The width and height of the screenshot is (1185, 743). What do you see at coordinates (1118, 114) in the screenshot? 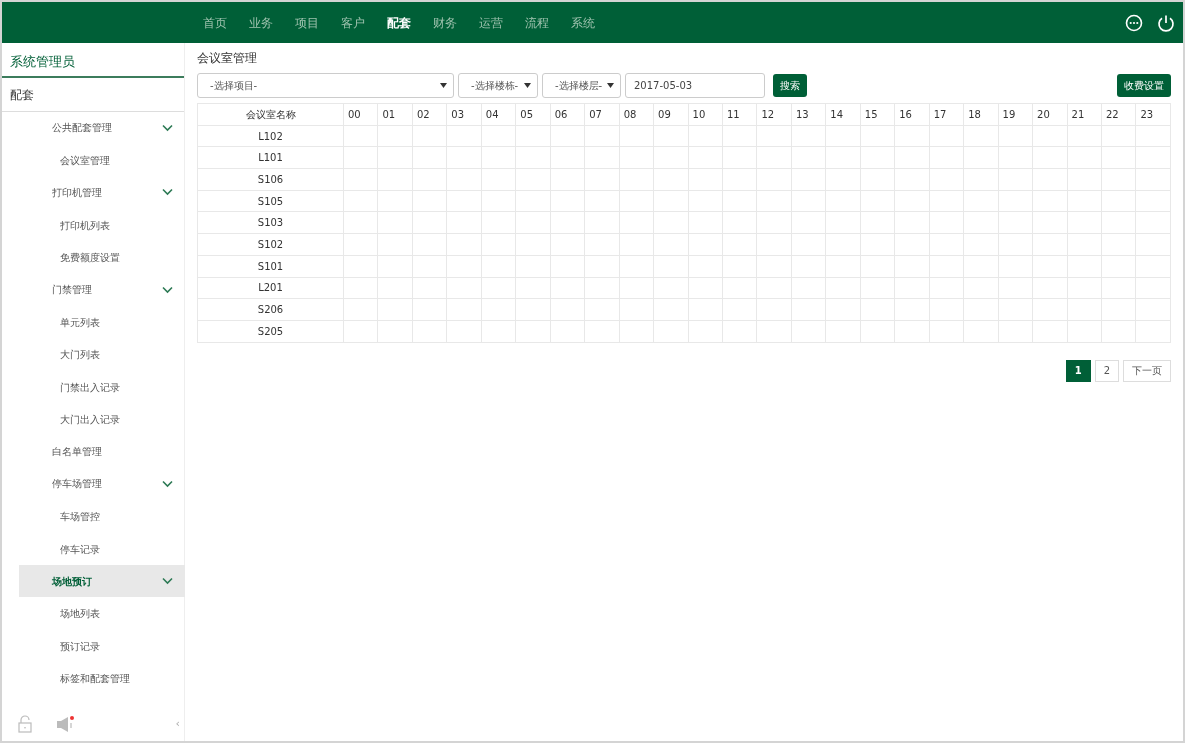
I see `column-header: 22` at bounding box center [1118, 114].